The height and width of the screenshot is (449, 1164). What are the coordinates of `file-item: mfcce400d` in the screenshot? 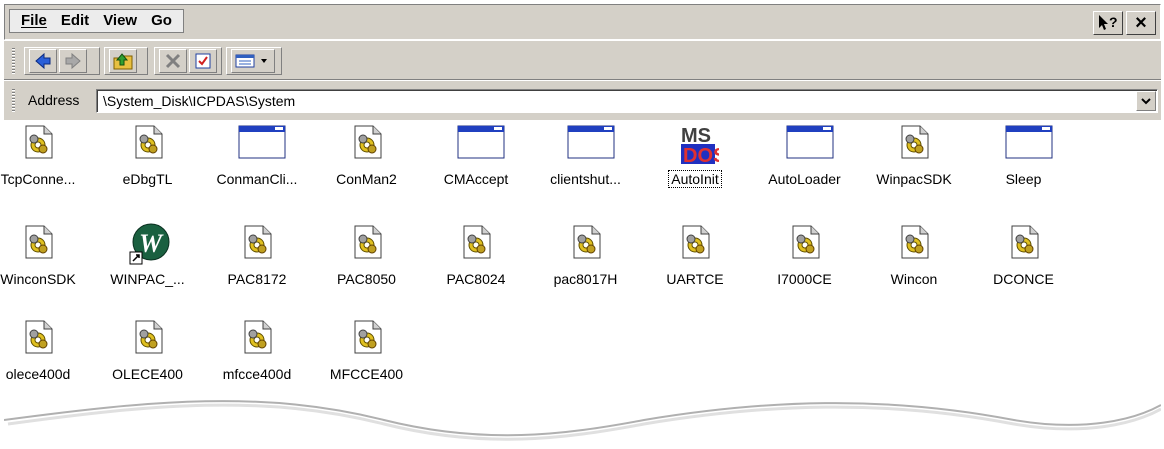 It's located at (257, 349).